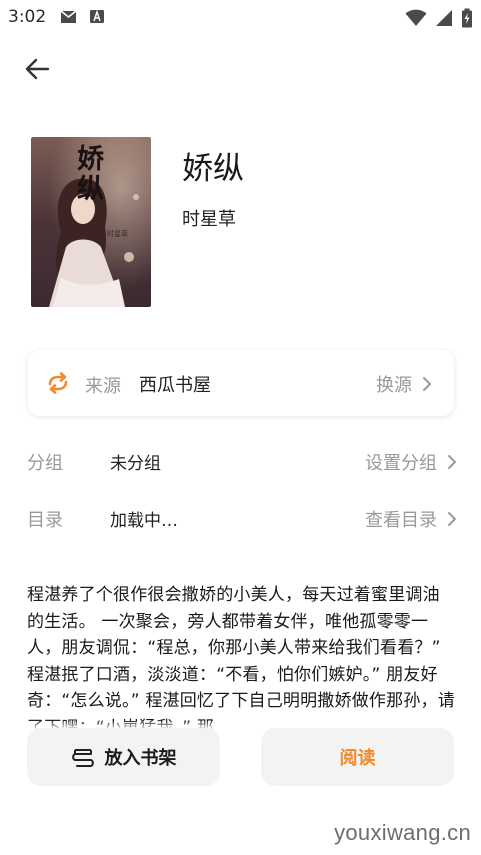 This screenshot has height=855, width=481. What do you see at coordinates (91, 222) in the screenshot?
I see `book-cover: 娇纵 时星草` at bounding box center [91, 222].